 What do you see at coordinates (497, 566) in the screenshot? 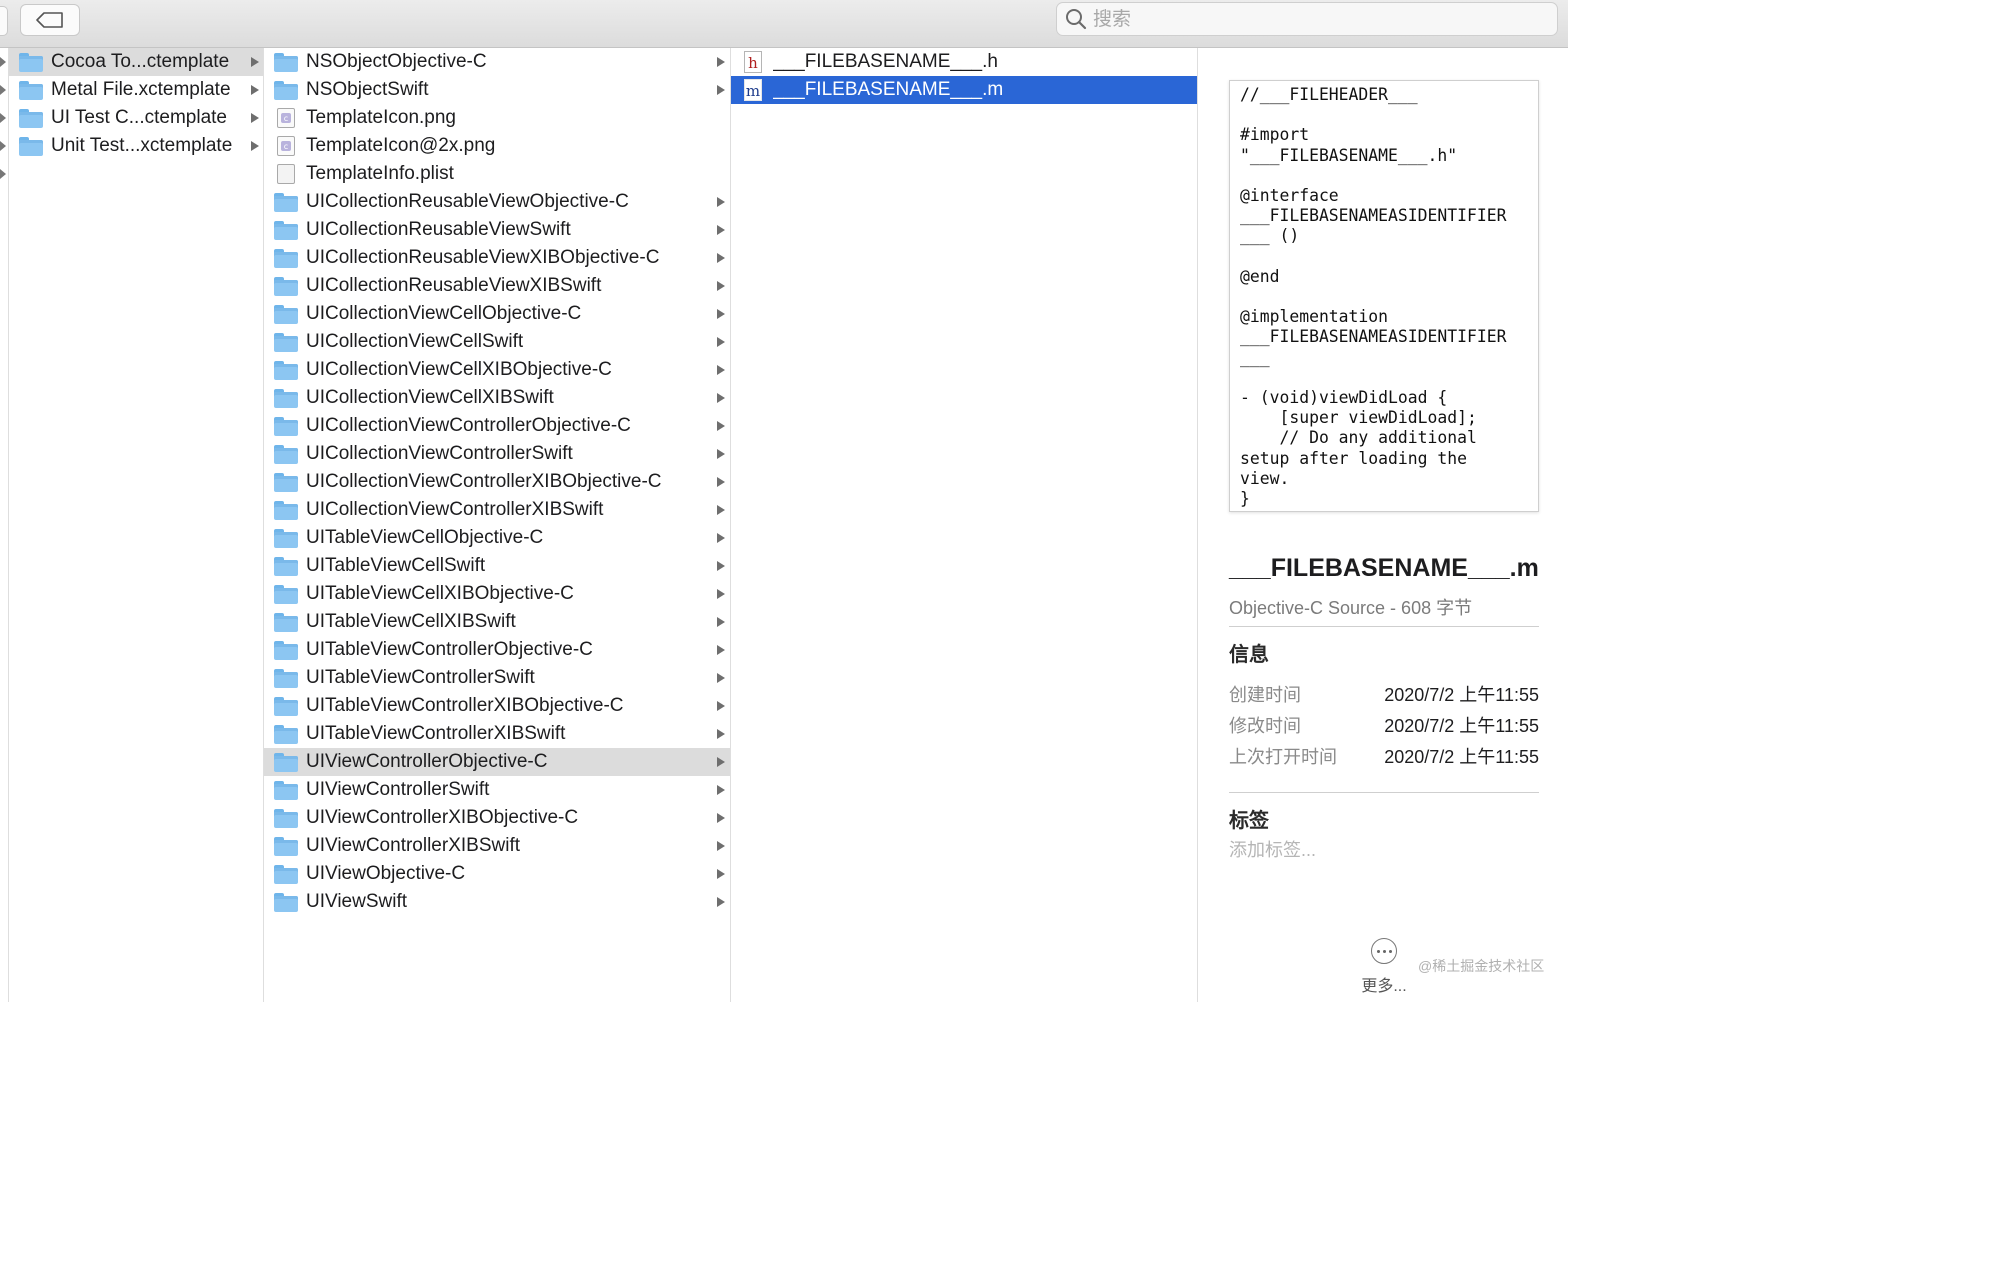
I see `template-content-item: UITableViewCellSwift` at bounding box center [497, 566].